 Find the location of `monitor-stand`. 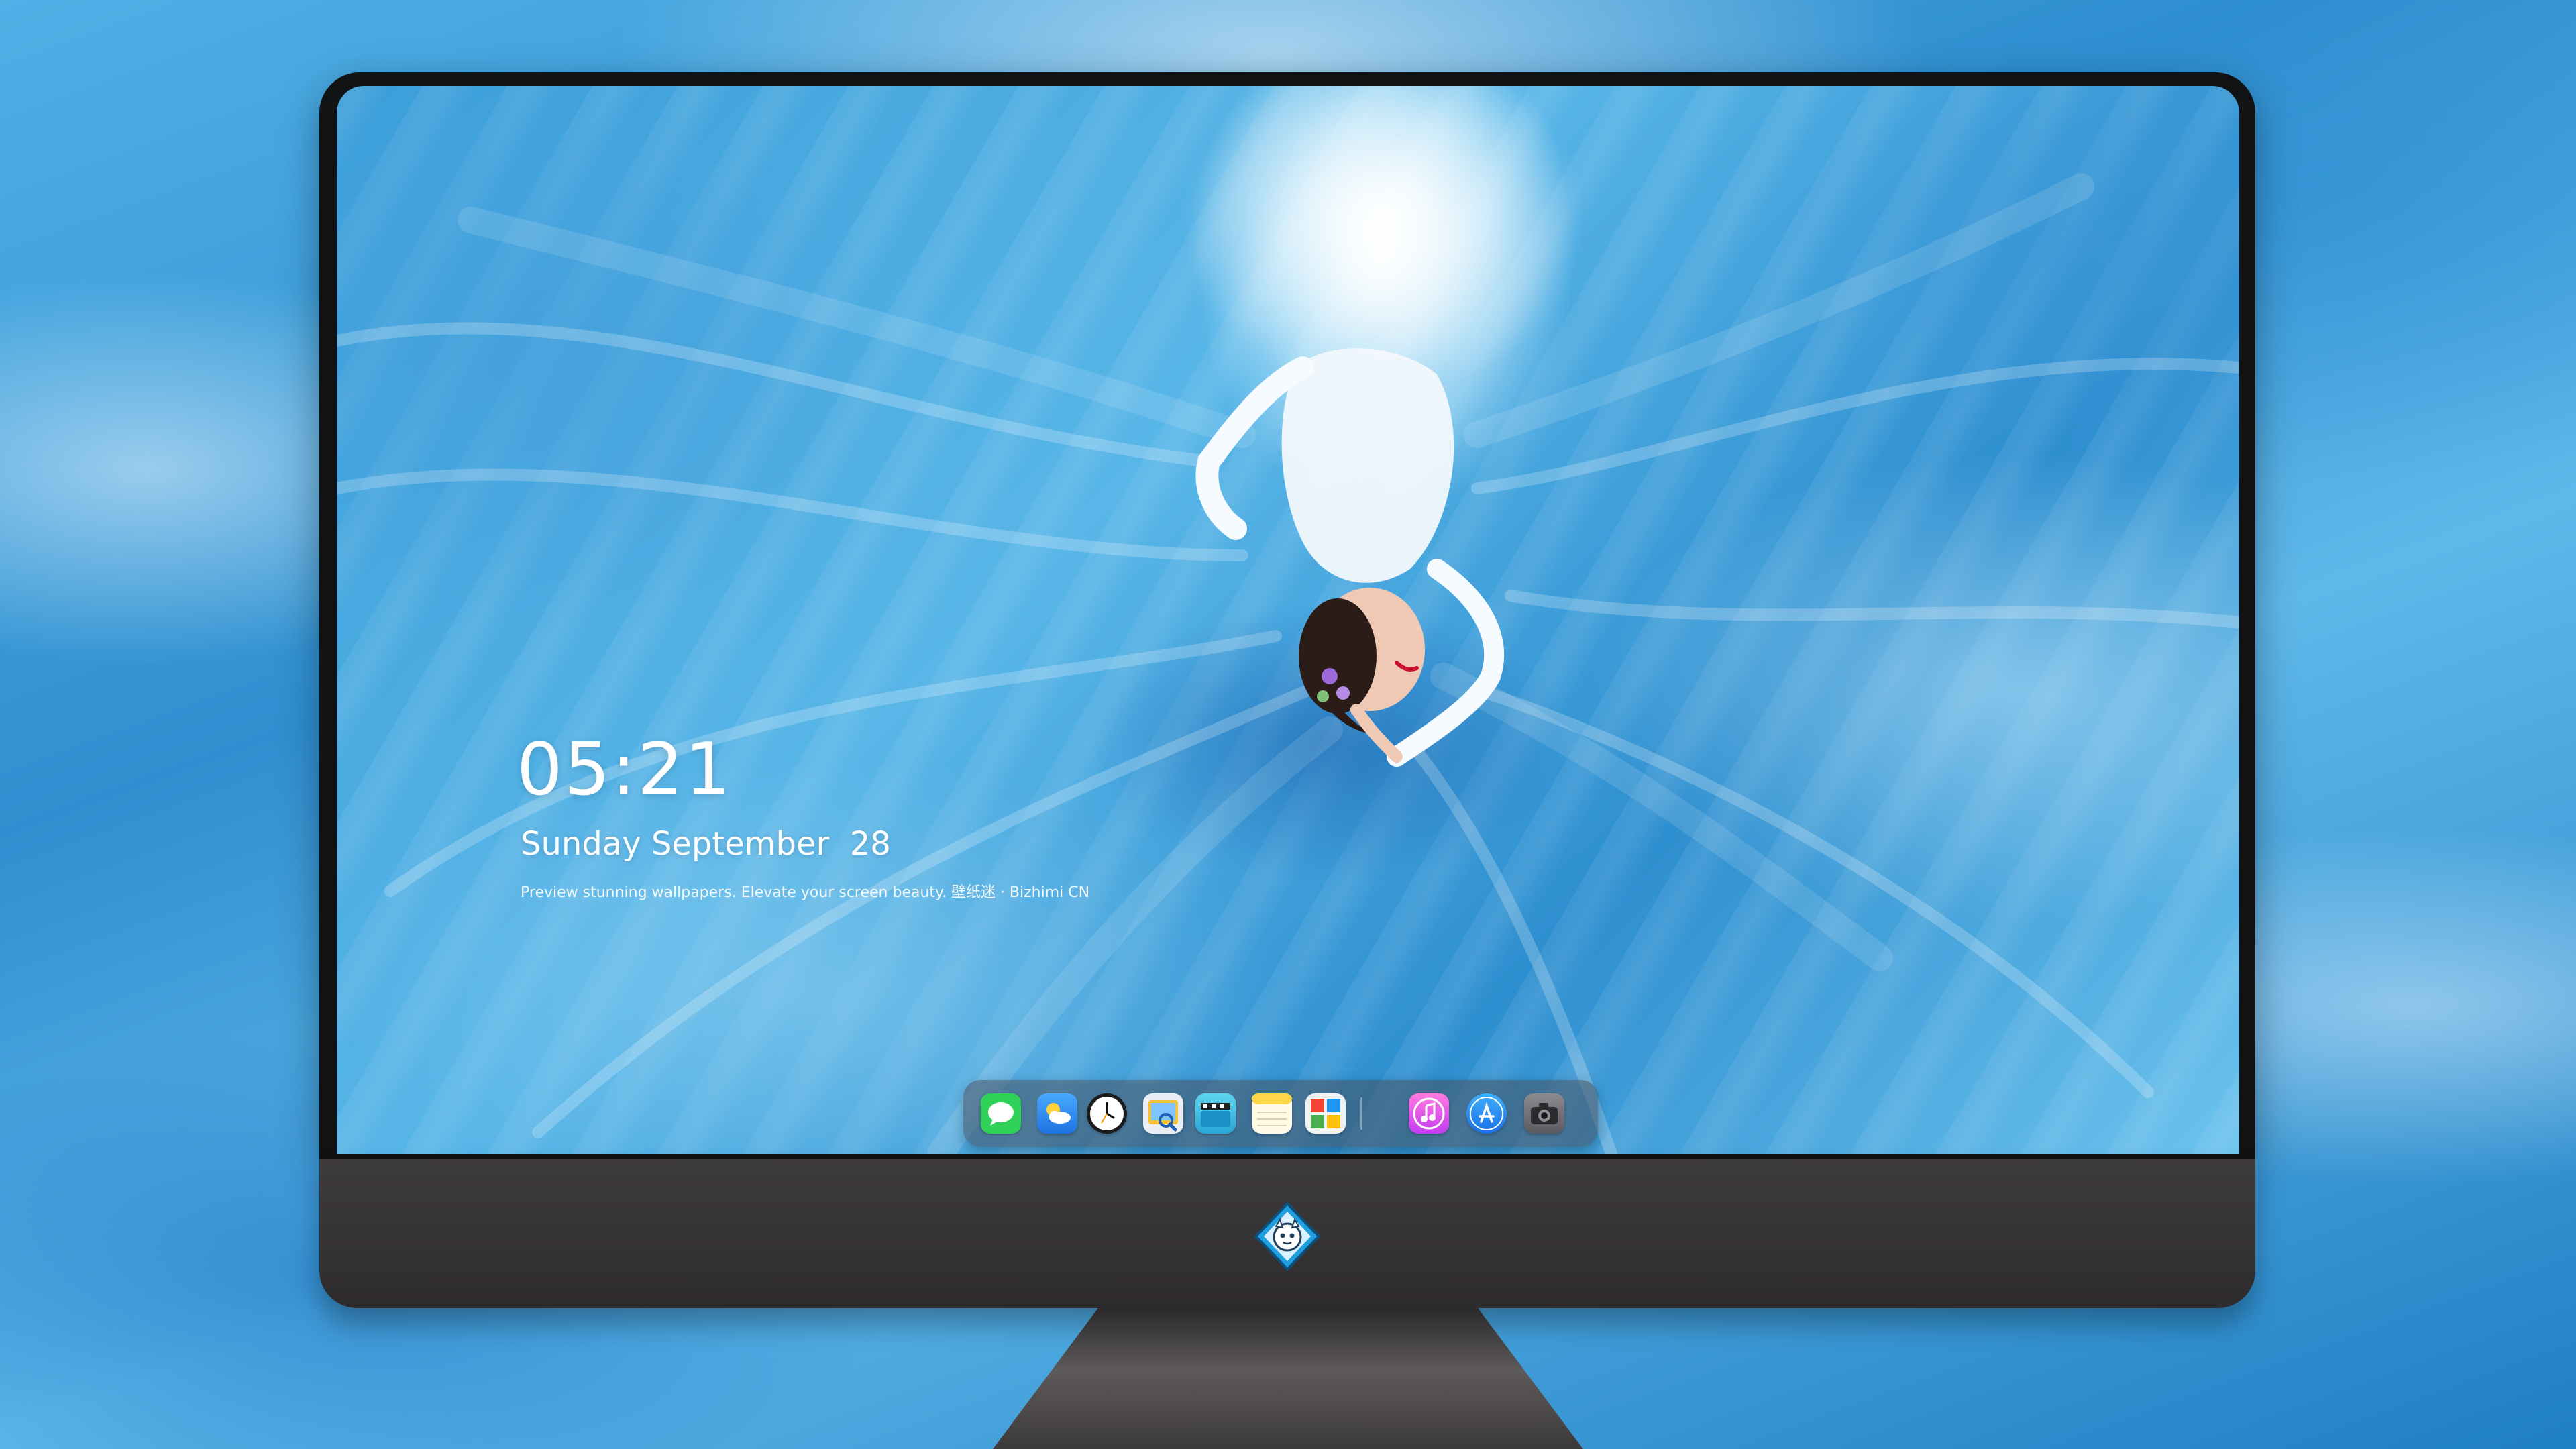

monitor-stand is located at coordinates (1288, 1378).